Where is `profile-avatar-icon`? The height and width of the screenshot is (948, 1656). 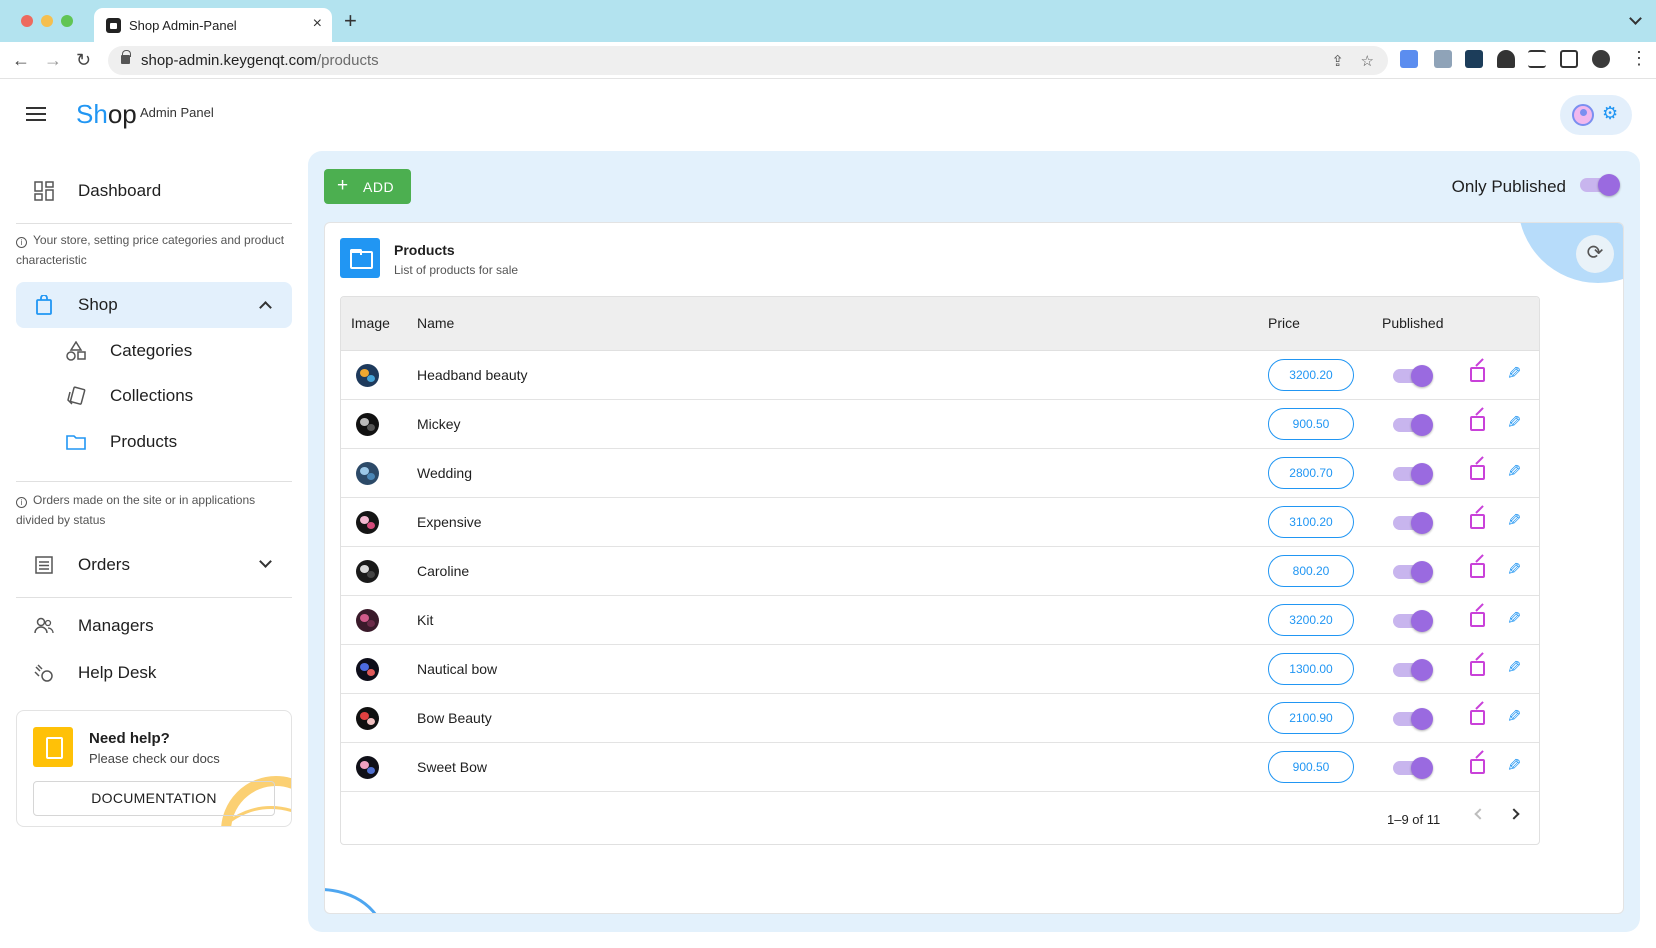
profile-avatar-icon is located at coordinates (1601, 59).